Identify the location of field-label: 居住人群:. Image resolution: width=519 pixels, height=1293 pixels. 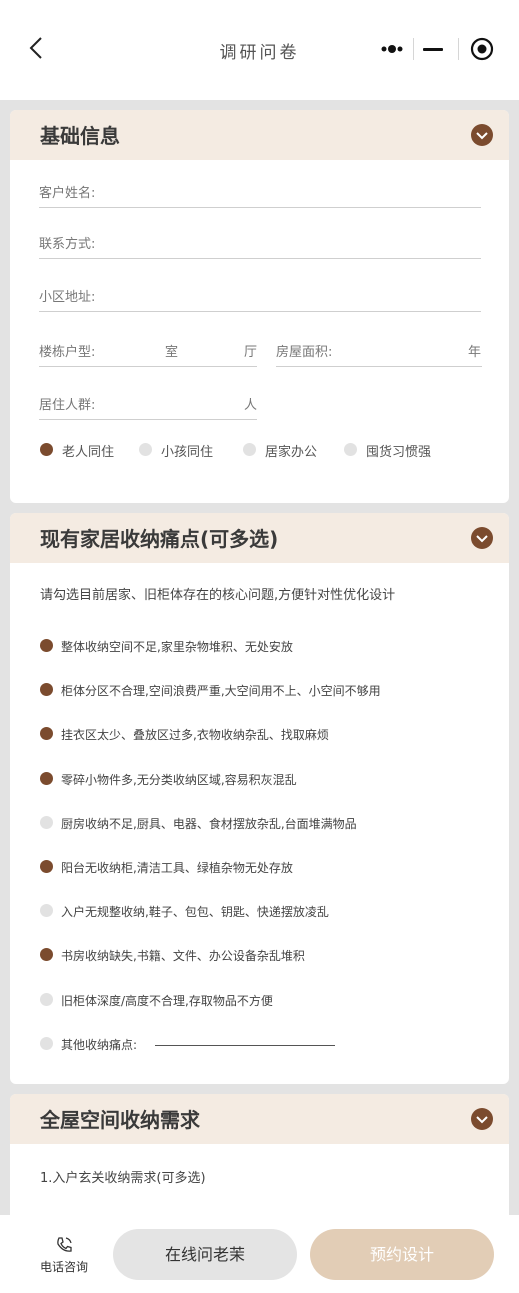
(67, 405).